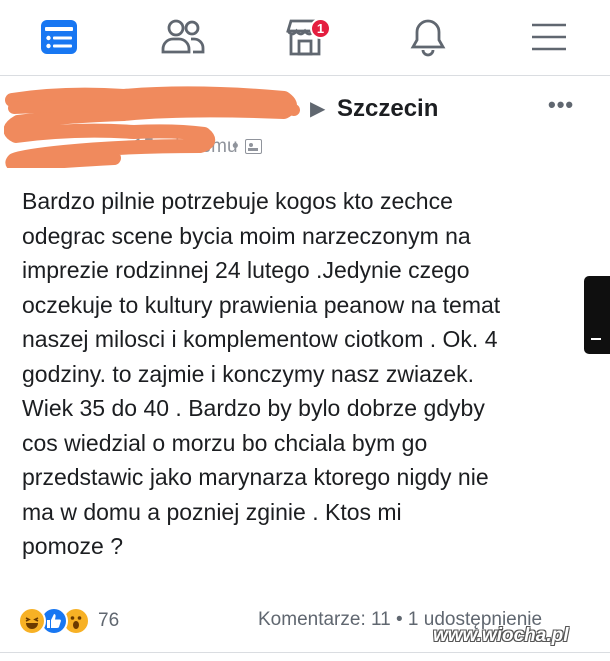  I want to click on post-location: Szczecin, so click(387, 109).